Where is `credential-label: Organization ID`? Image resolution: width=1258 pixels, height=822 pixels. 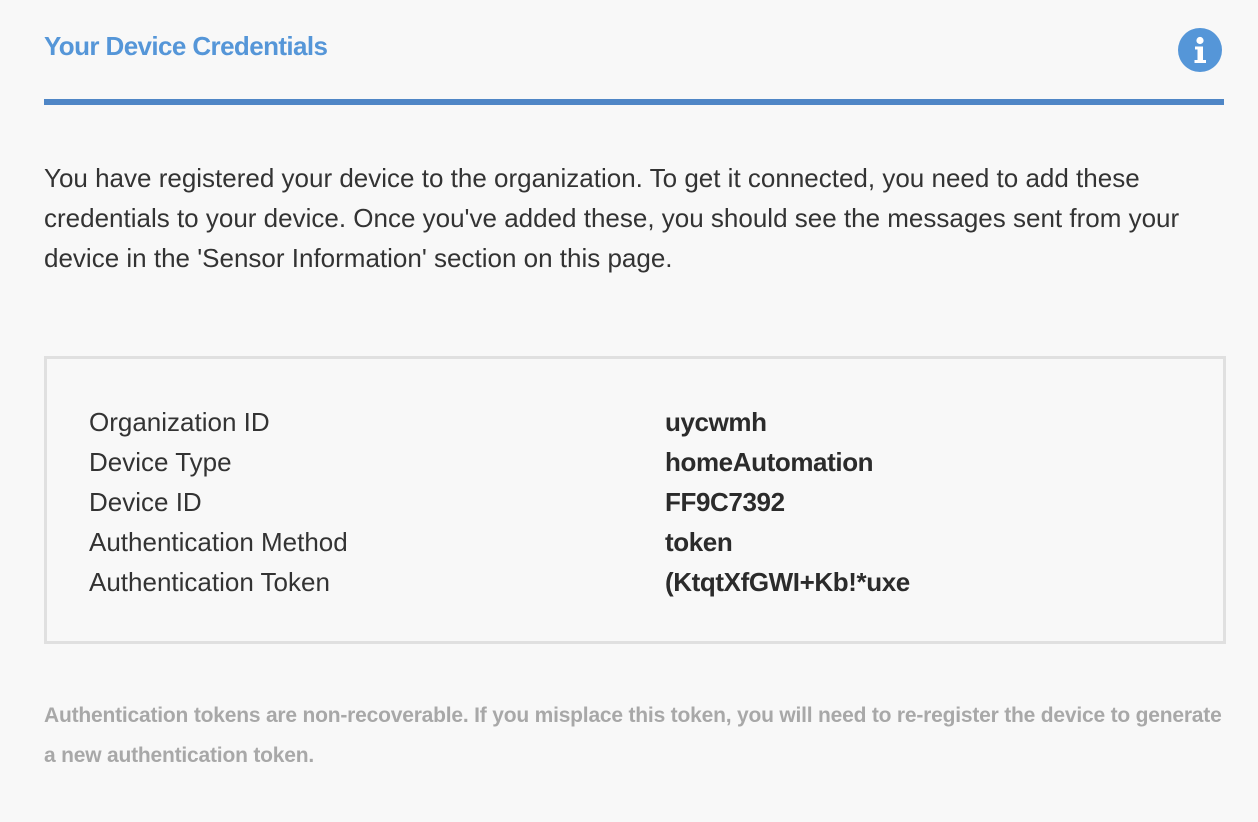 credential-label: Organization ID is located at coordinates (179, 422).